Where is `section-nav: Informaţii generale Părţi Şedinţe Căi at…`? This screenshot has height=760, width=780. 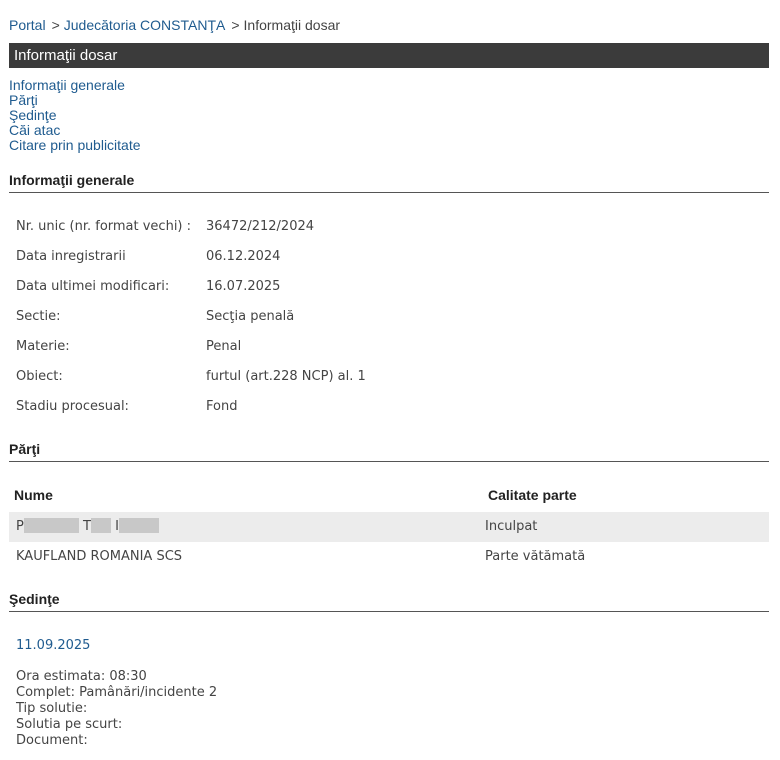
section-nav: Informaţii generale Părţi Şedinţe Căi at… is located at coordinates (75, 115).